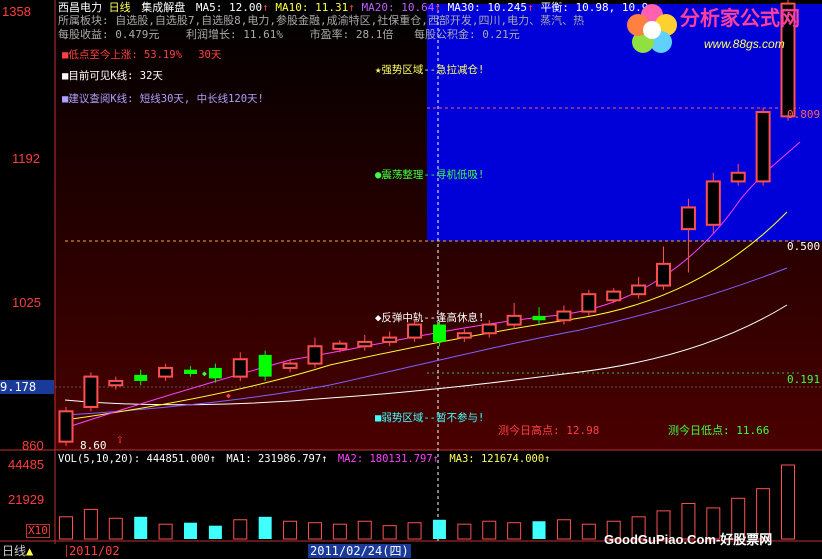 Image resolution: width=822 pixels, height=559 pixels. I want to click on fib-809-label: 0.809, so click(804, 114).